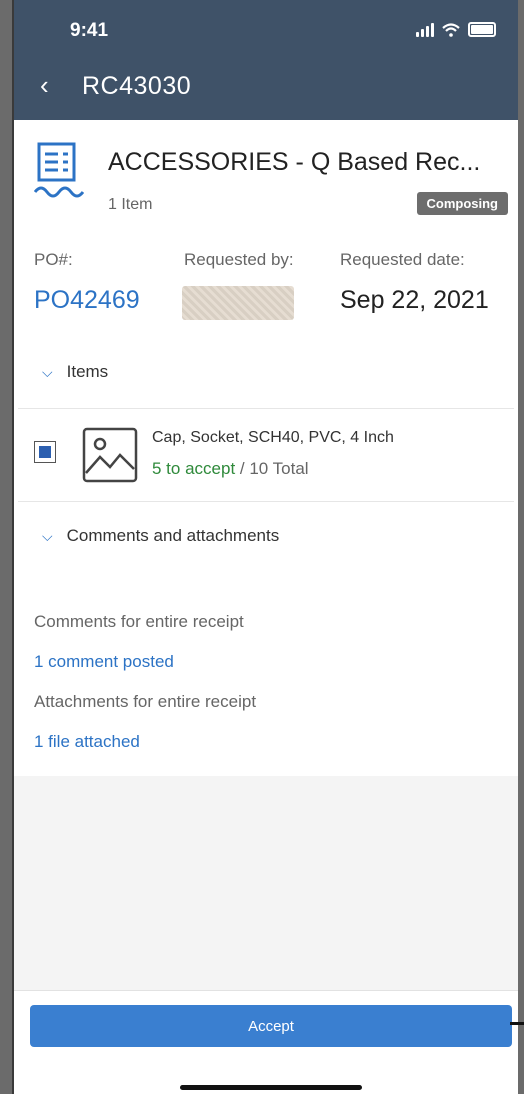 This screenshot has width=524, height=1094. Describe the element at coordinates (87, 300) in the screenshot. I see `po-number-link: PO42469` at that location.